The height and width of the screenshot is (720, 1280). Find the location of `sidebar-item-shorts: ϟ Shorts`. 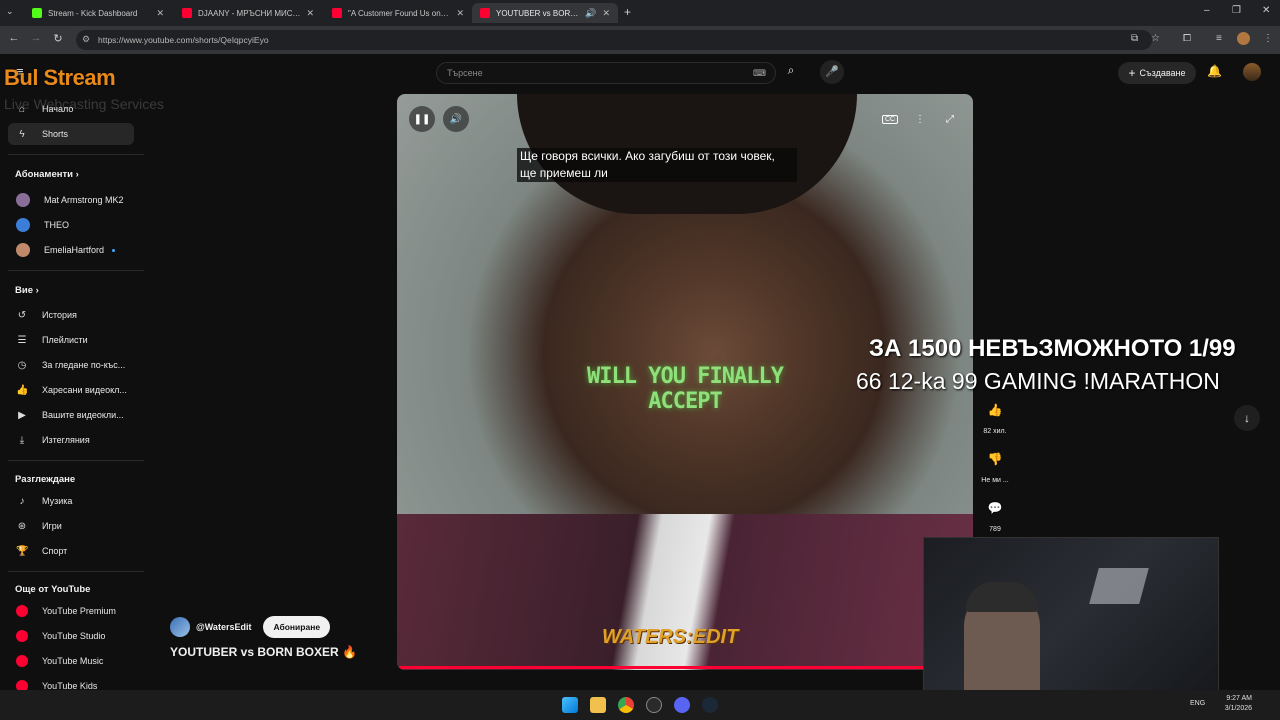

sidebar-item-shorts: ϟ Shorts is located at coordinates (71, 134).